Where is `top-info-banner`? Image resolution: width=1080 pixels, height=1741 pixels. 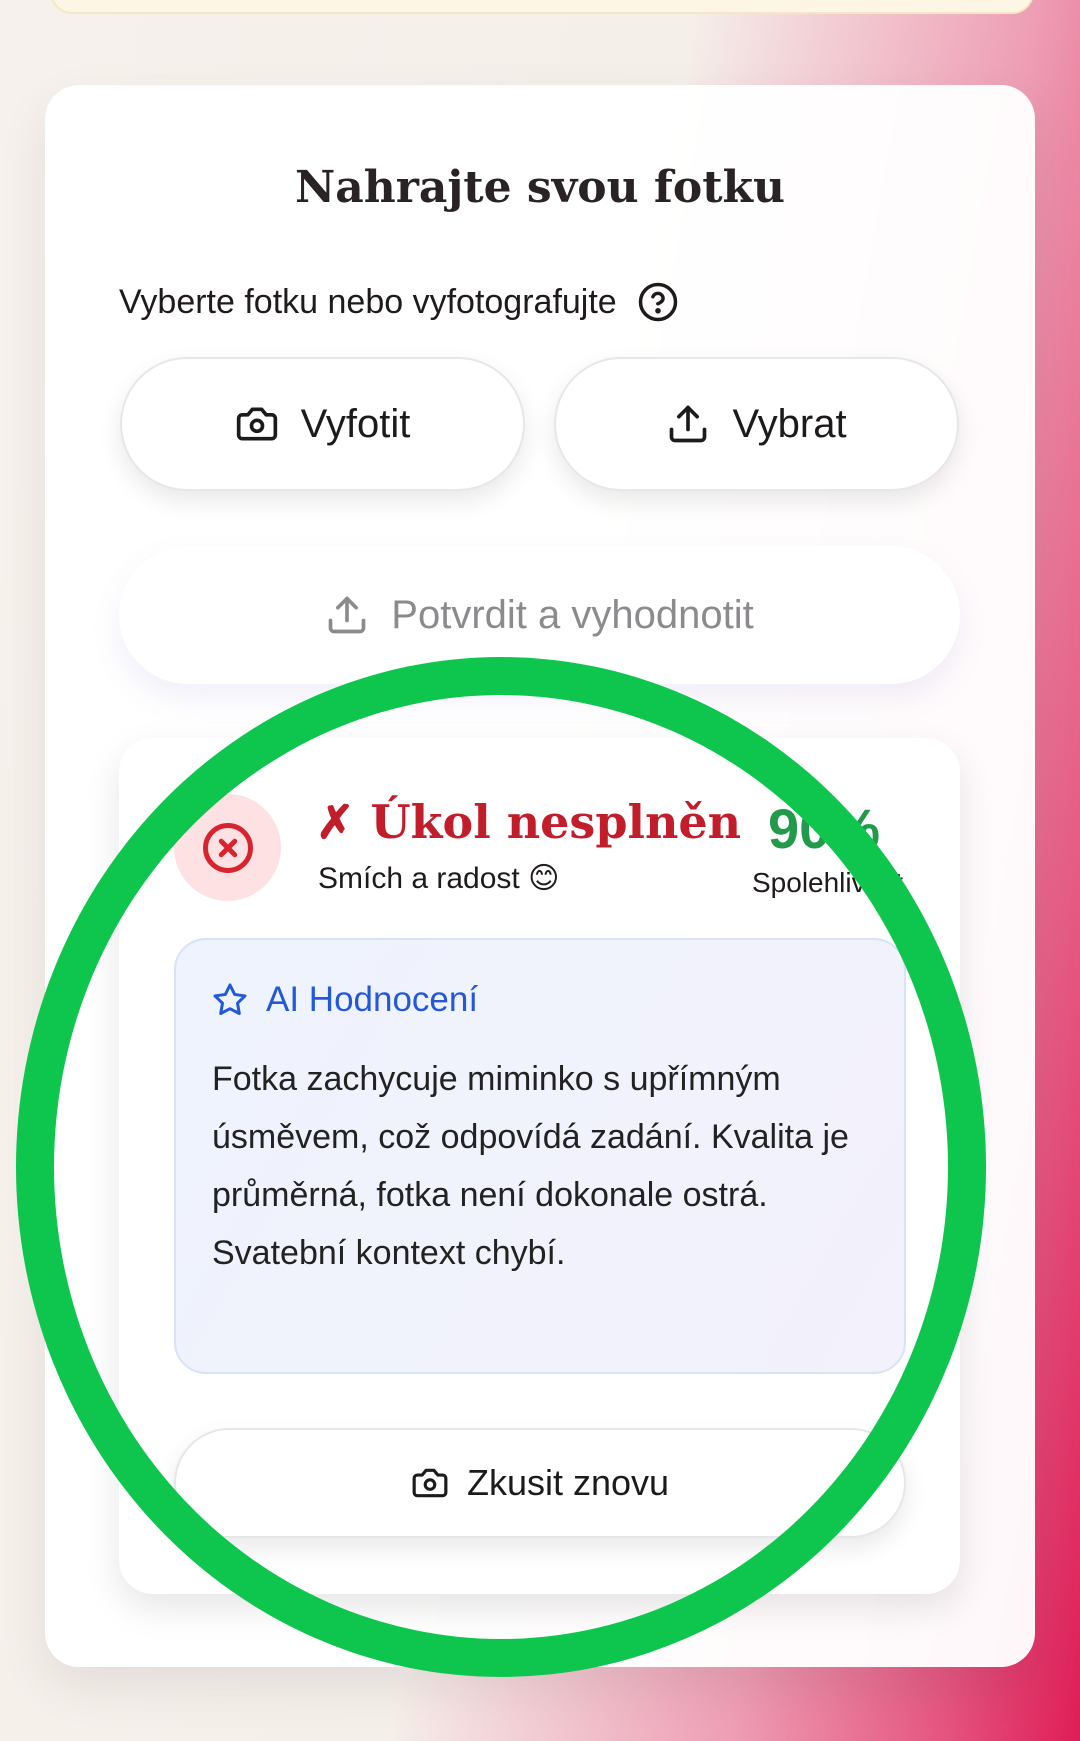 top-info-banner is located at coordinates (542, 7).